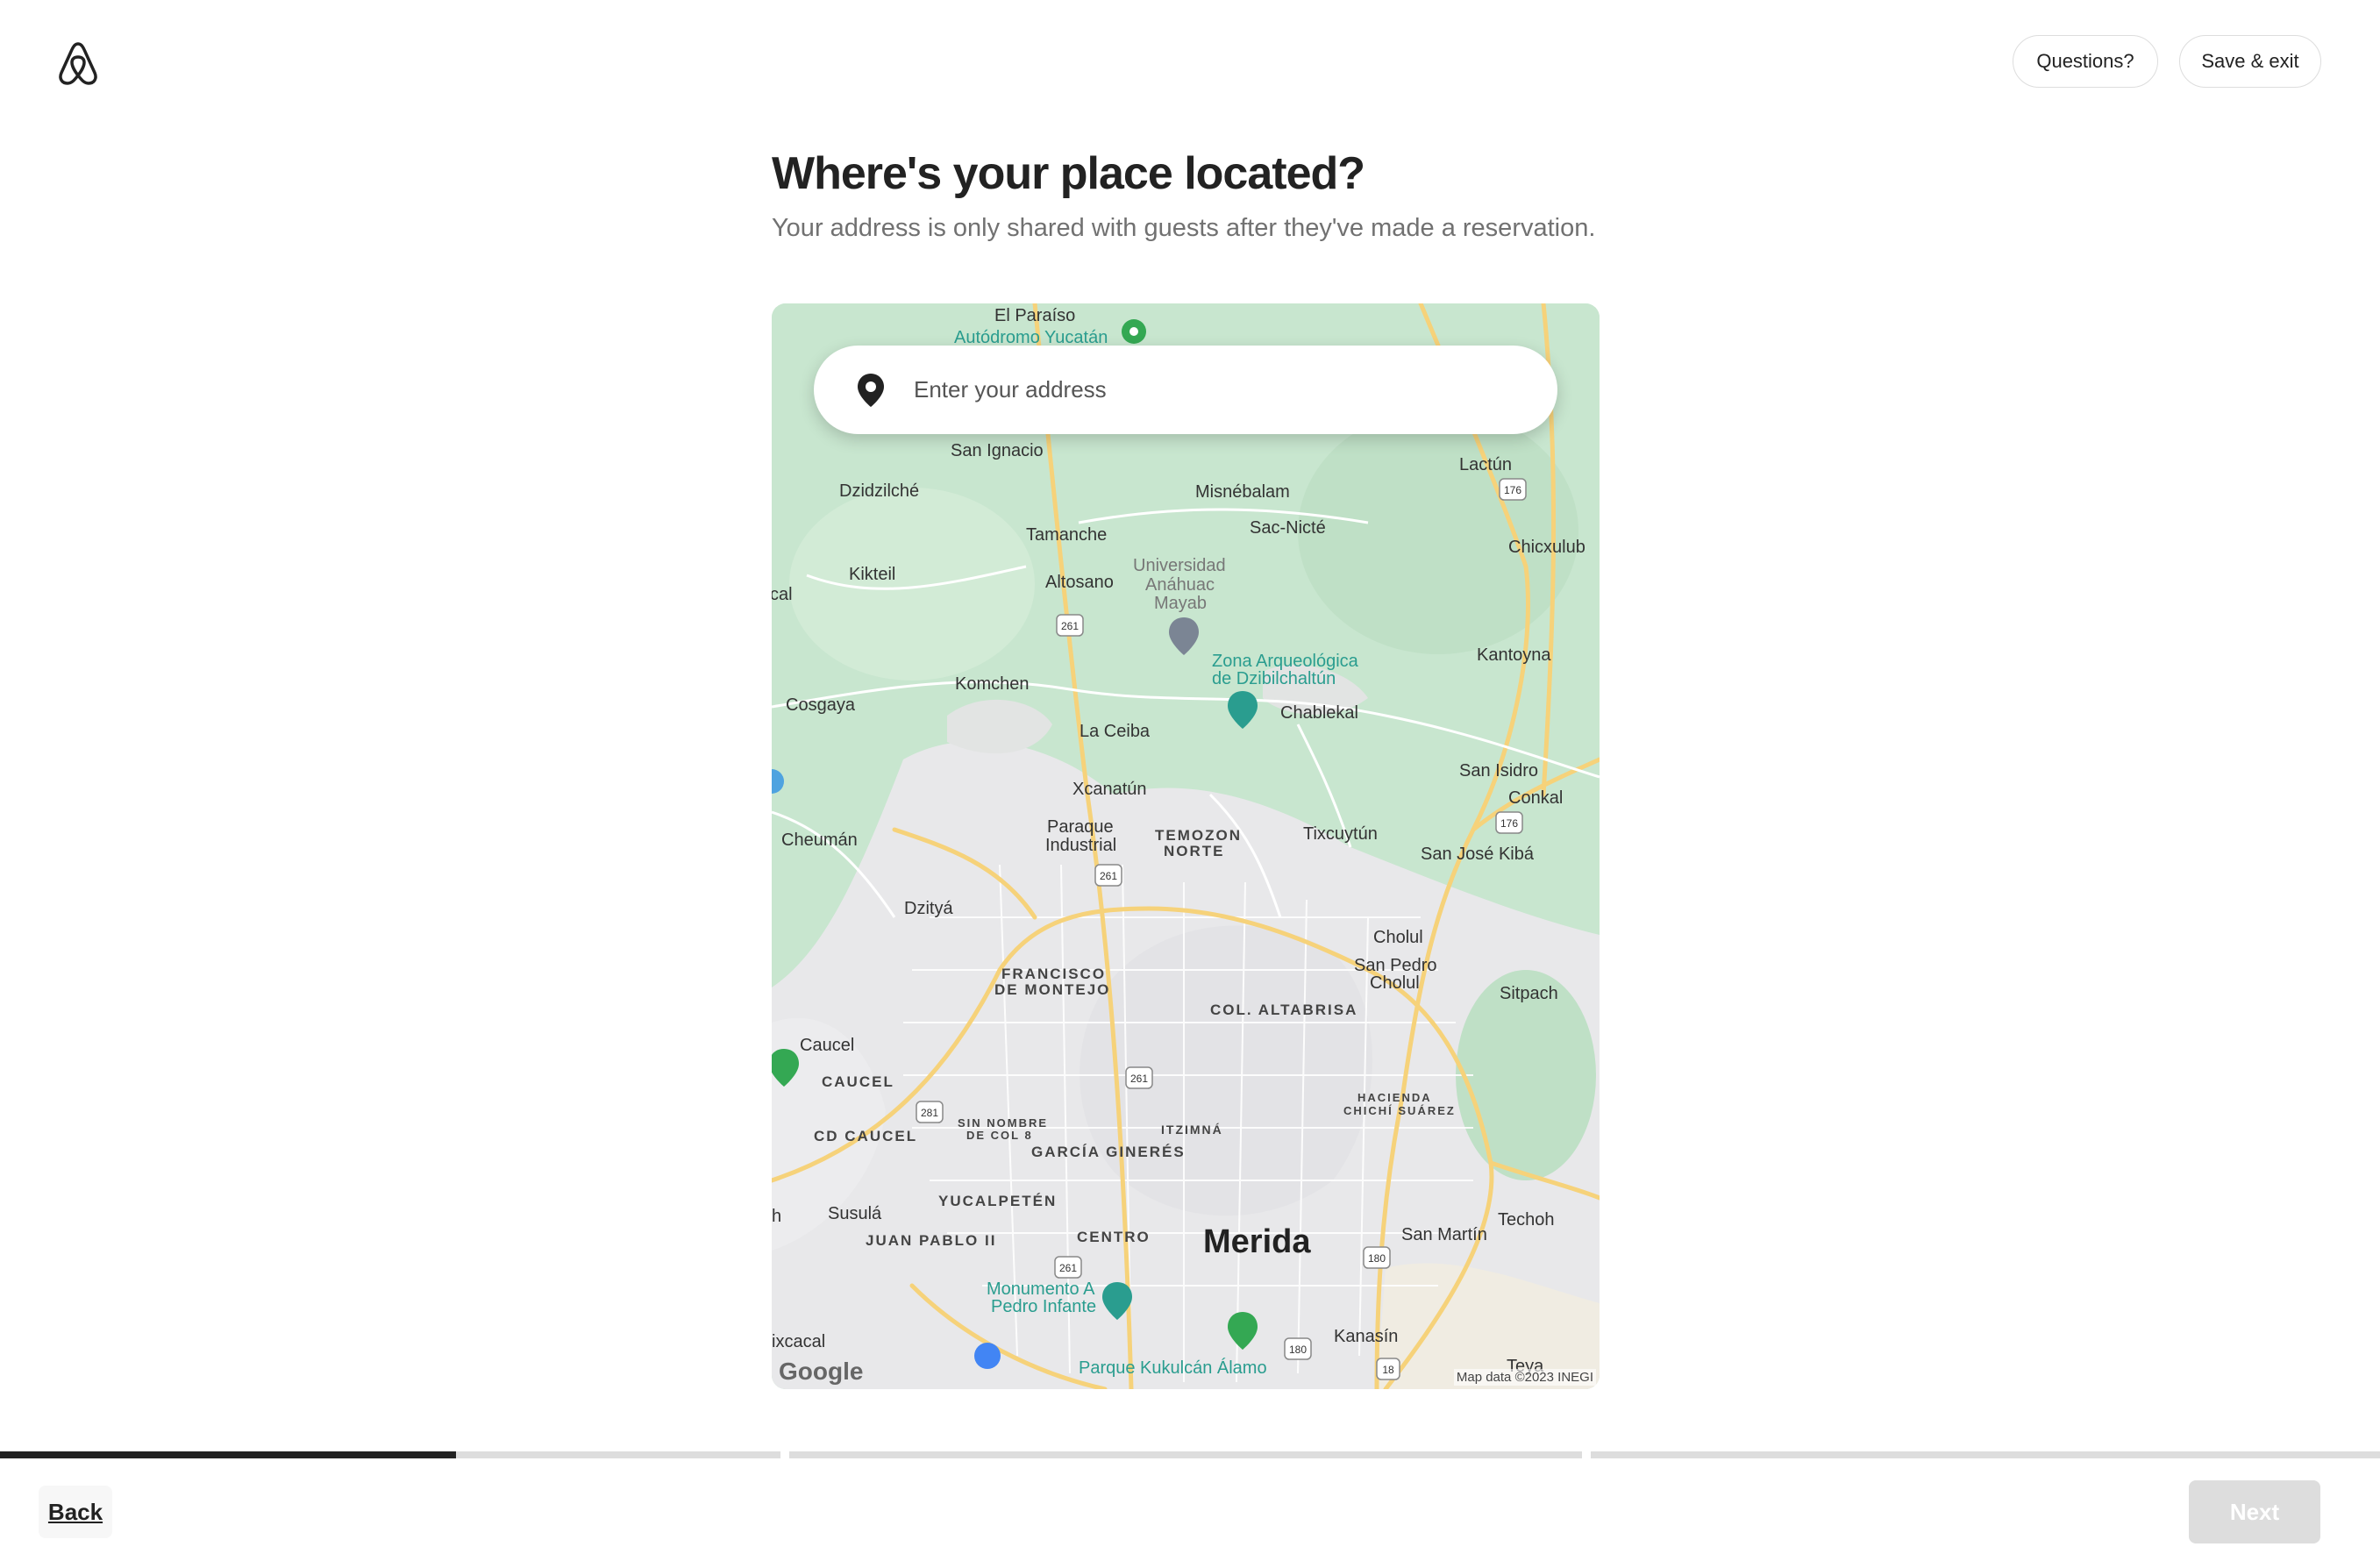 This screenshot has height=1554, width=2380. I want to click on map-label: San Ignacio, so click(997, 451).